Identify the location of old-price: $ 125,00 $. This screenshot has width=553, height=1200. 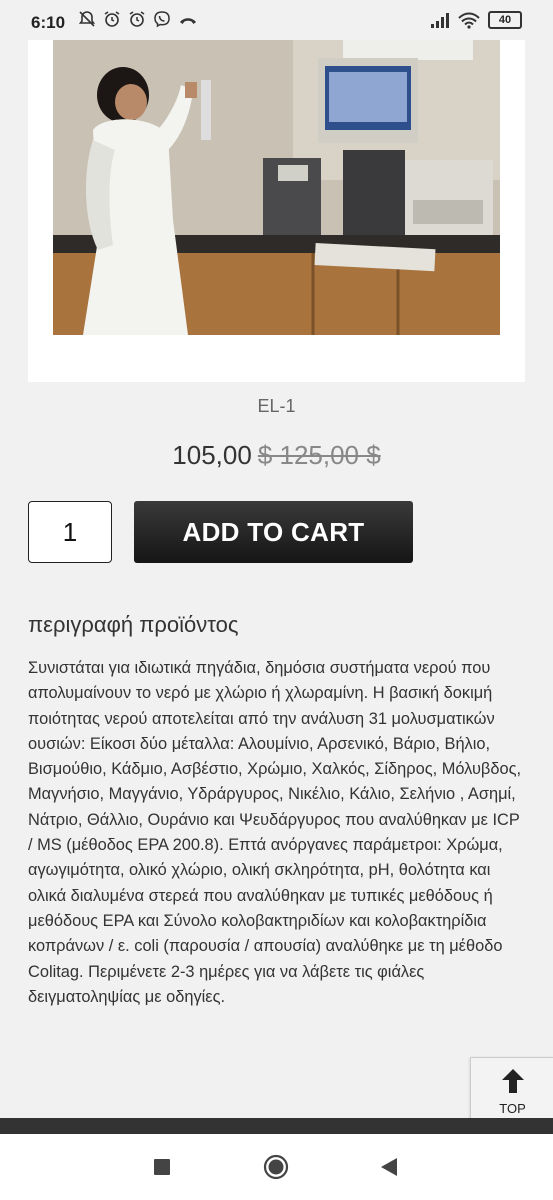
(319, 455).